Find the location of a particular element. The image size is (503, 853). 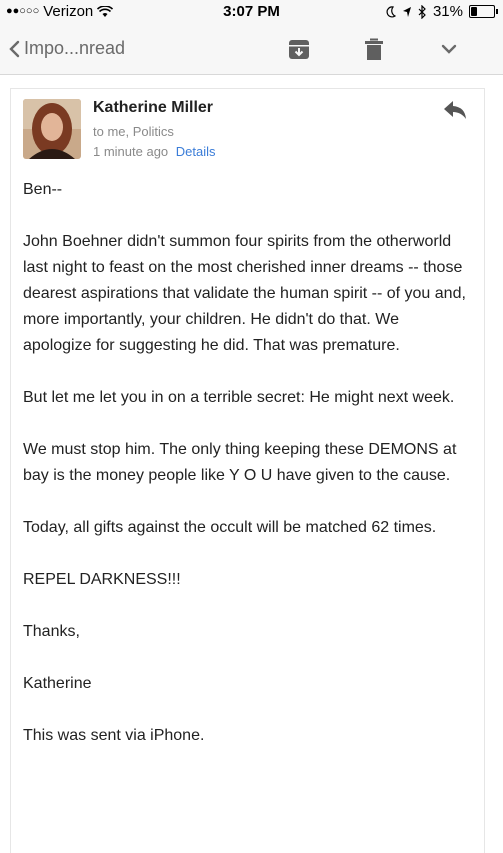

body-paragraph: This was sent via iPhone. is located at coordinates (114, 735).